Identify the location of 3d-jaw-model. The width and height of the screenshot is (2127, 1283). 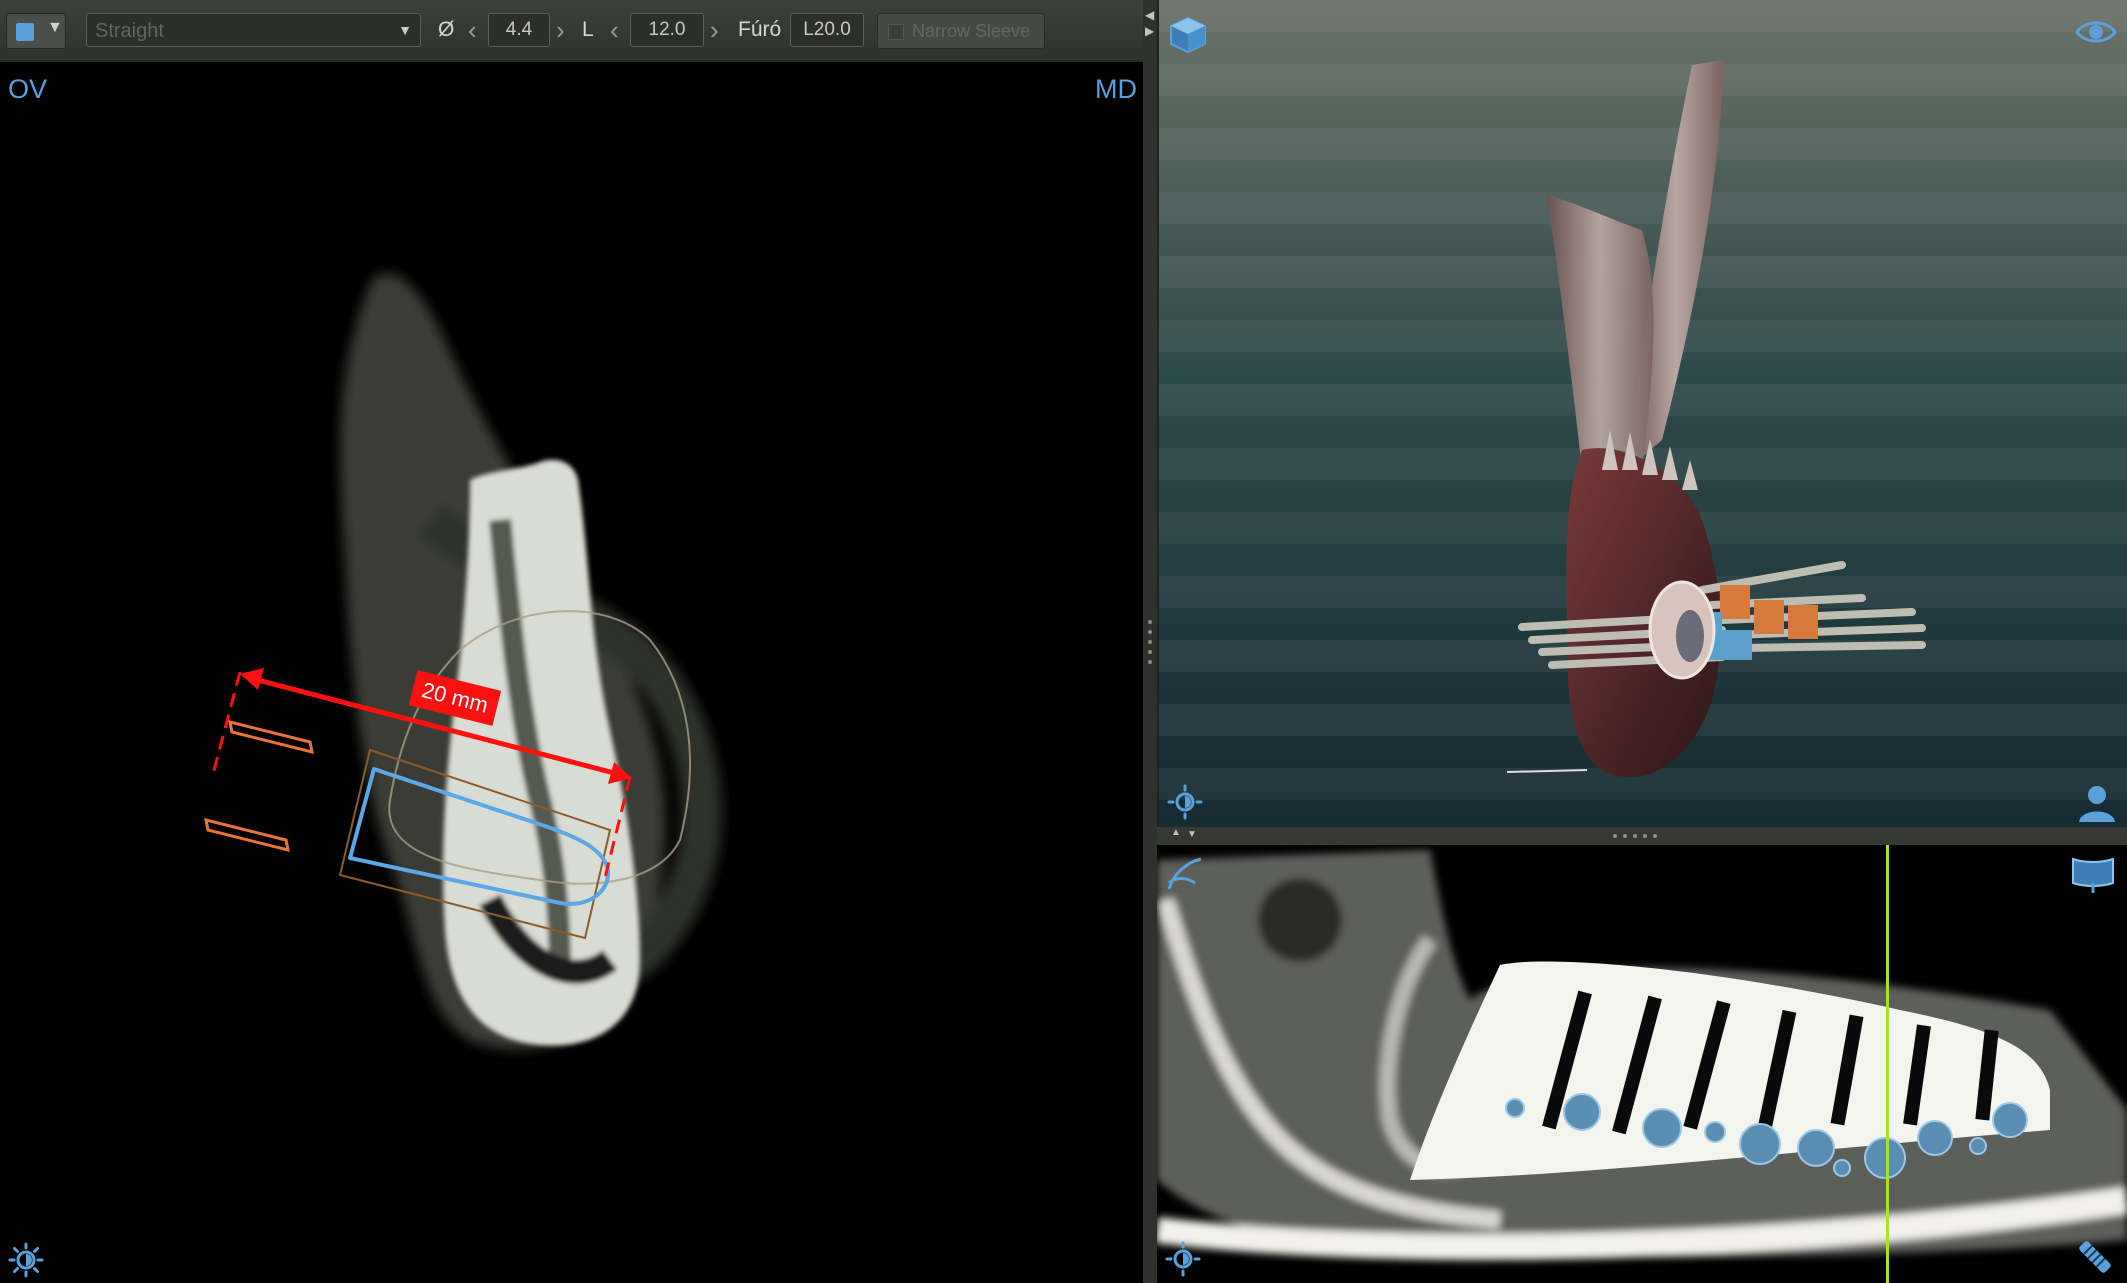
(1716, 419).